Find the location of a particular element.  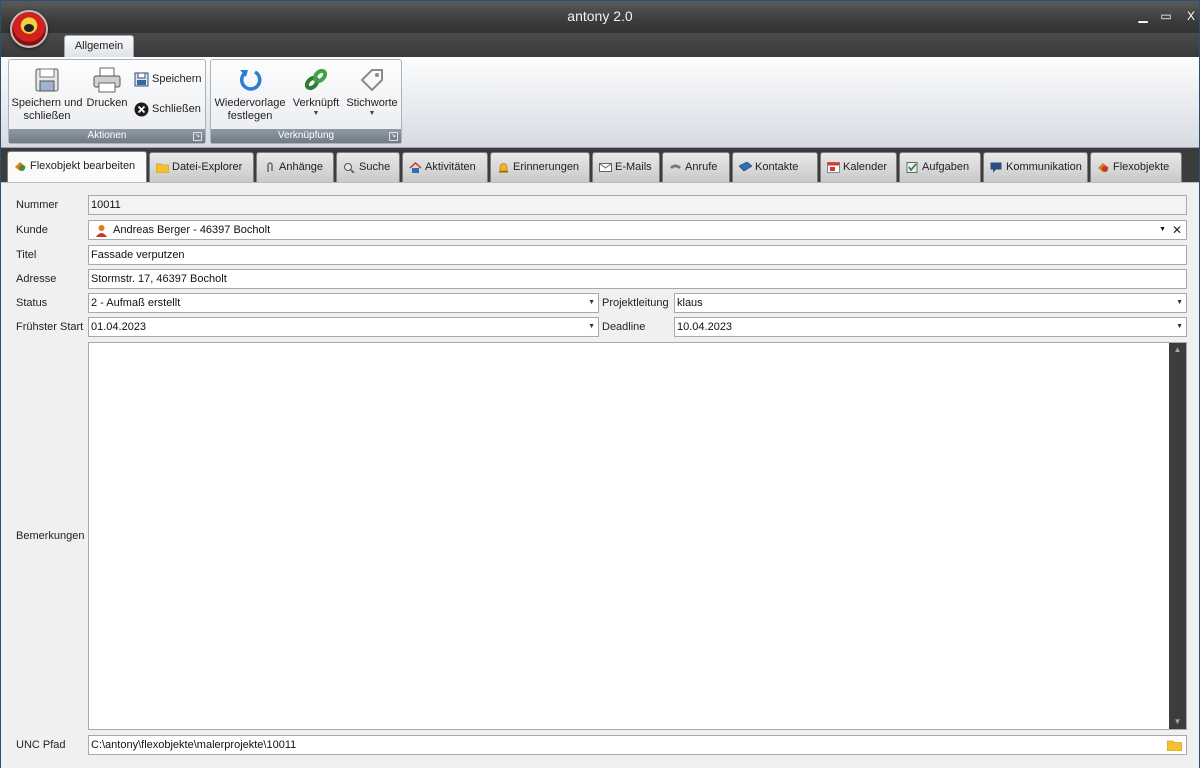

titel-label: Titel is located at coordinates (26, 255).